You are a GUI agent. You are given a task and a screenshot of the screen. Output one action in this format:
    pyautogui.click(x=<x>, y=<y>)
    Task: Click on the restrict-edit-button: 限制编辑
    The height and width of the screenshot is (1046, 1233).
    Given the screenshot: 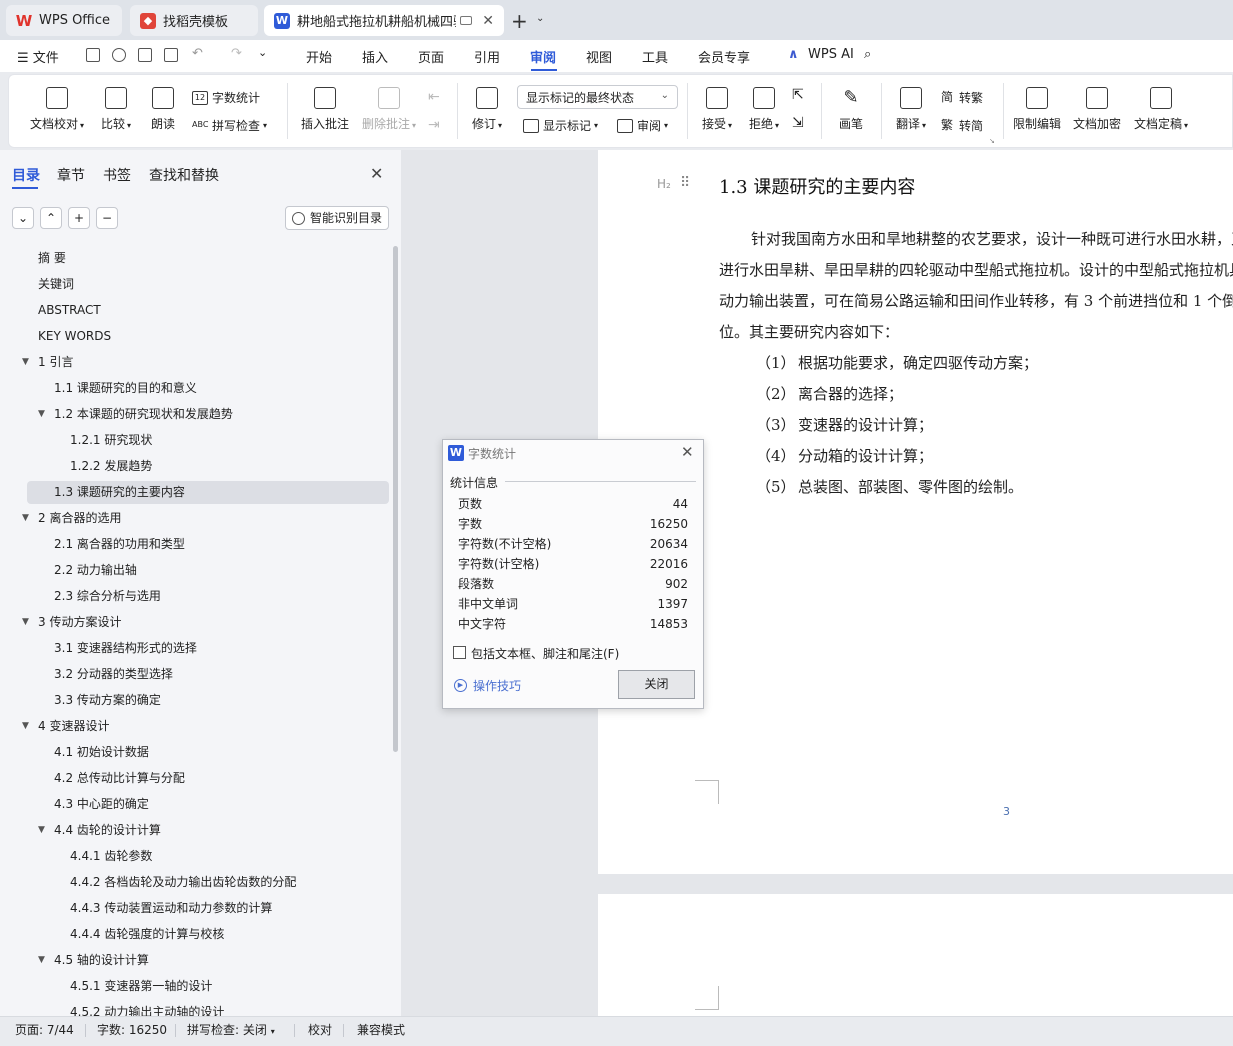 What is the action you would take?
    pyautogui.click(x=1037, y=109)
    